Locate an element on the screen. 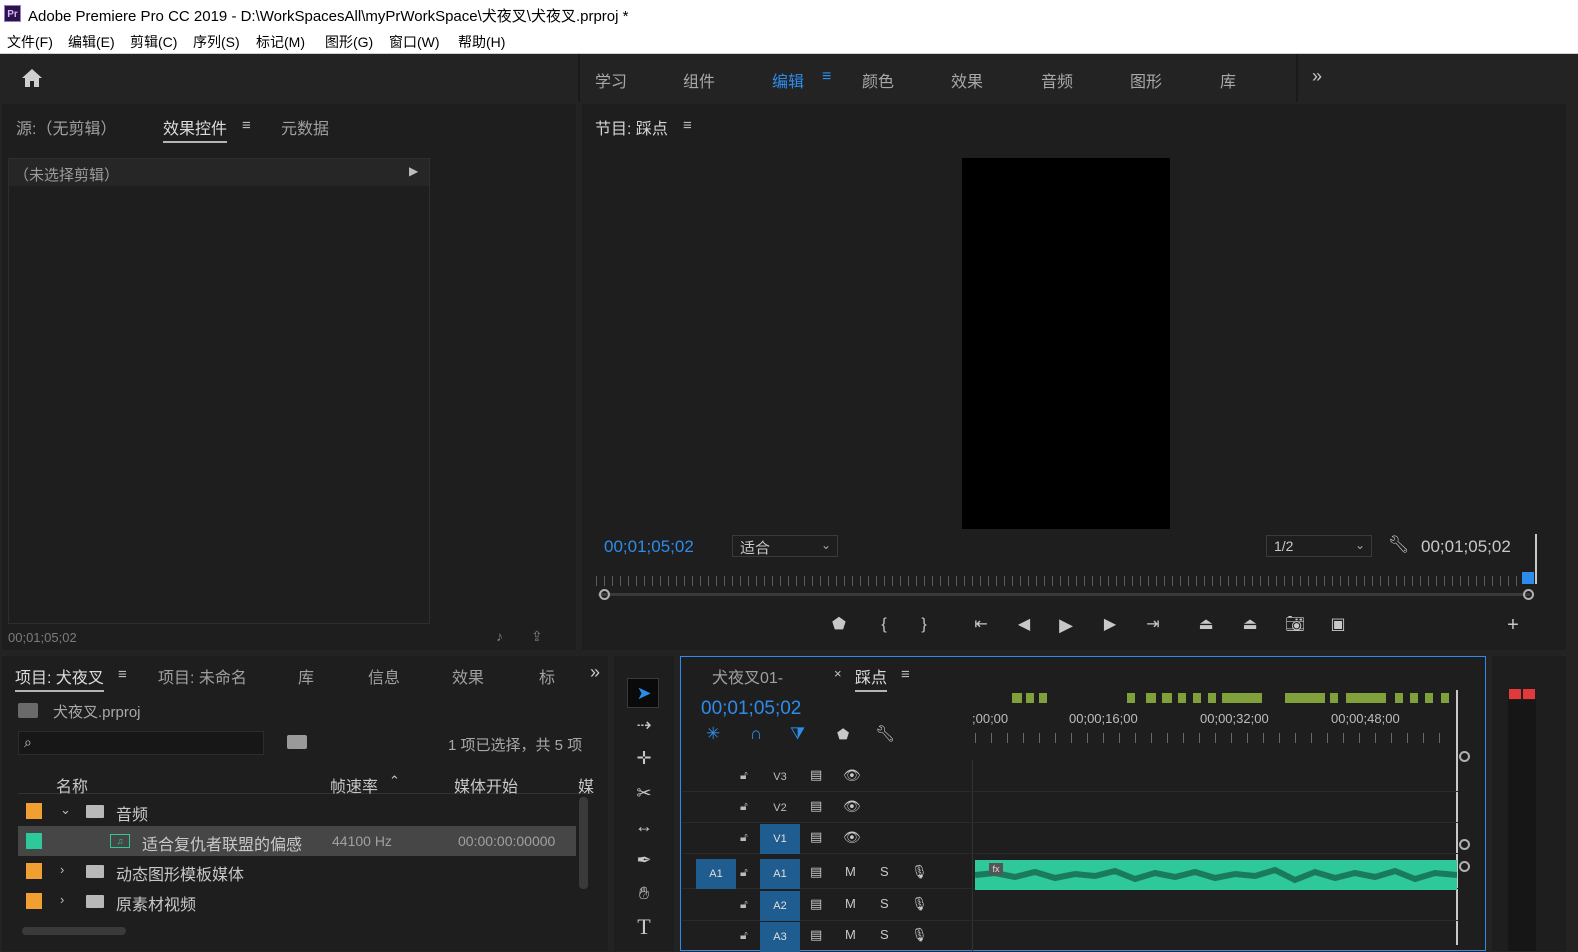 The image size is (1578, 952). workspace-tab-audio: 音频 is located at coordinates (1057, 80).